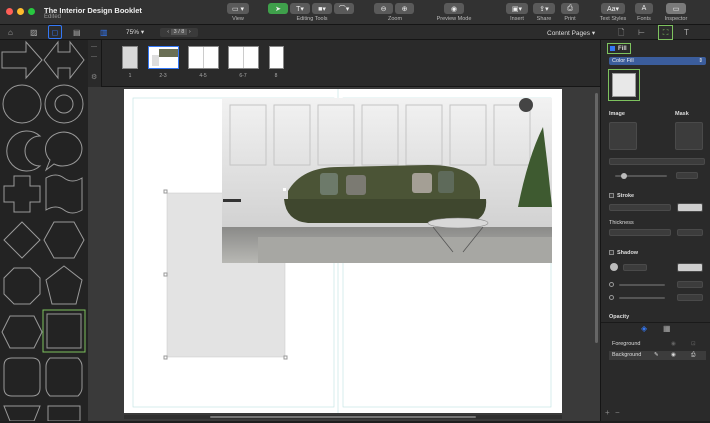  What do you see at coordinates (238, 8) in the screenshot?
I see `view-button: ▭ ▾` at bounding box center [238, 8].